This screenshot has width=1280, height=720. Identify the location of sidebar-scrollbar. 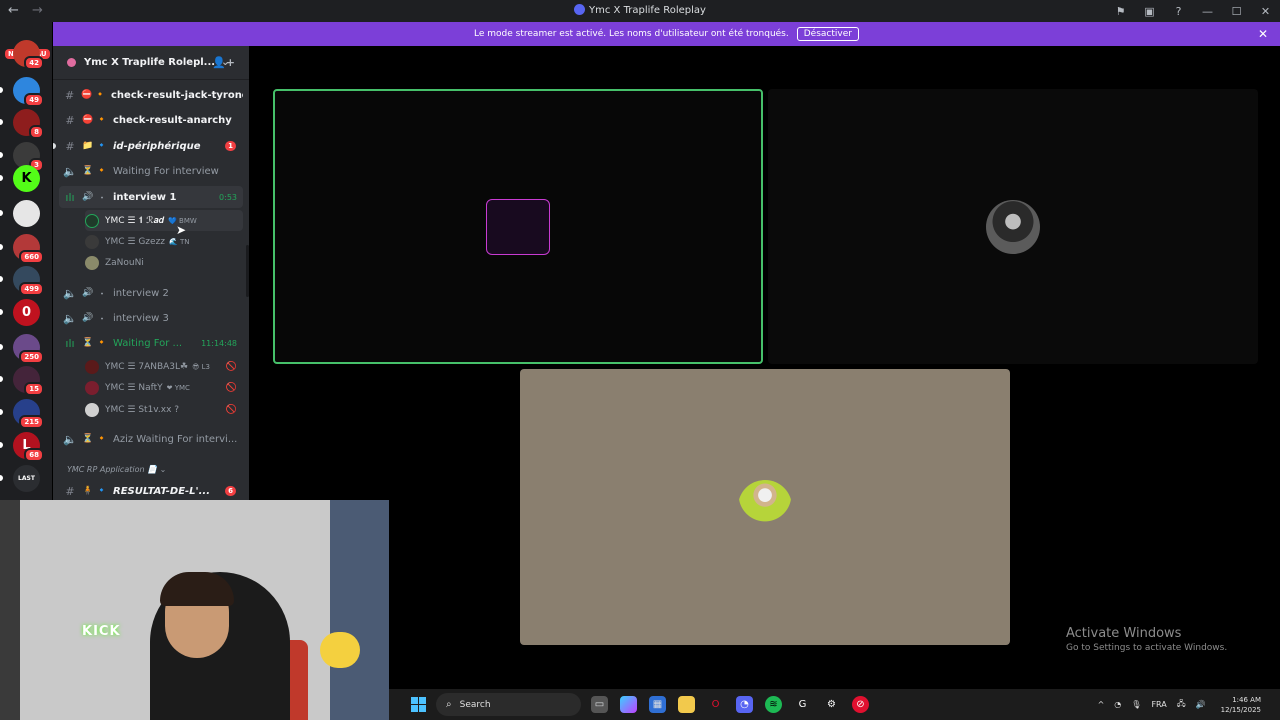
(247, 271).